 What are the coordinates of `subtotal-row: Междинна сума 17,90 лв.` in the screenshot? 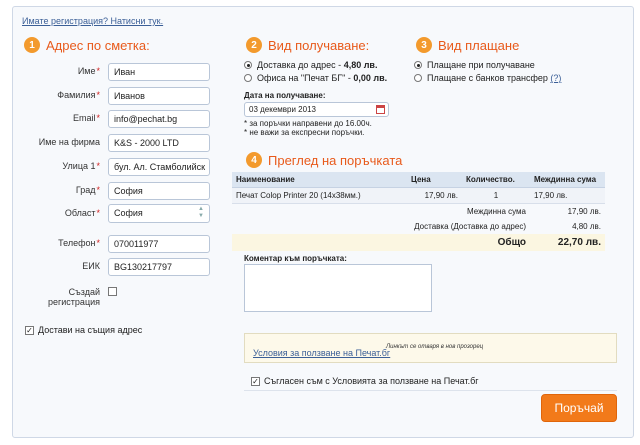 It's located at (418, 212).